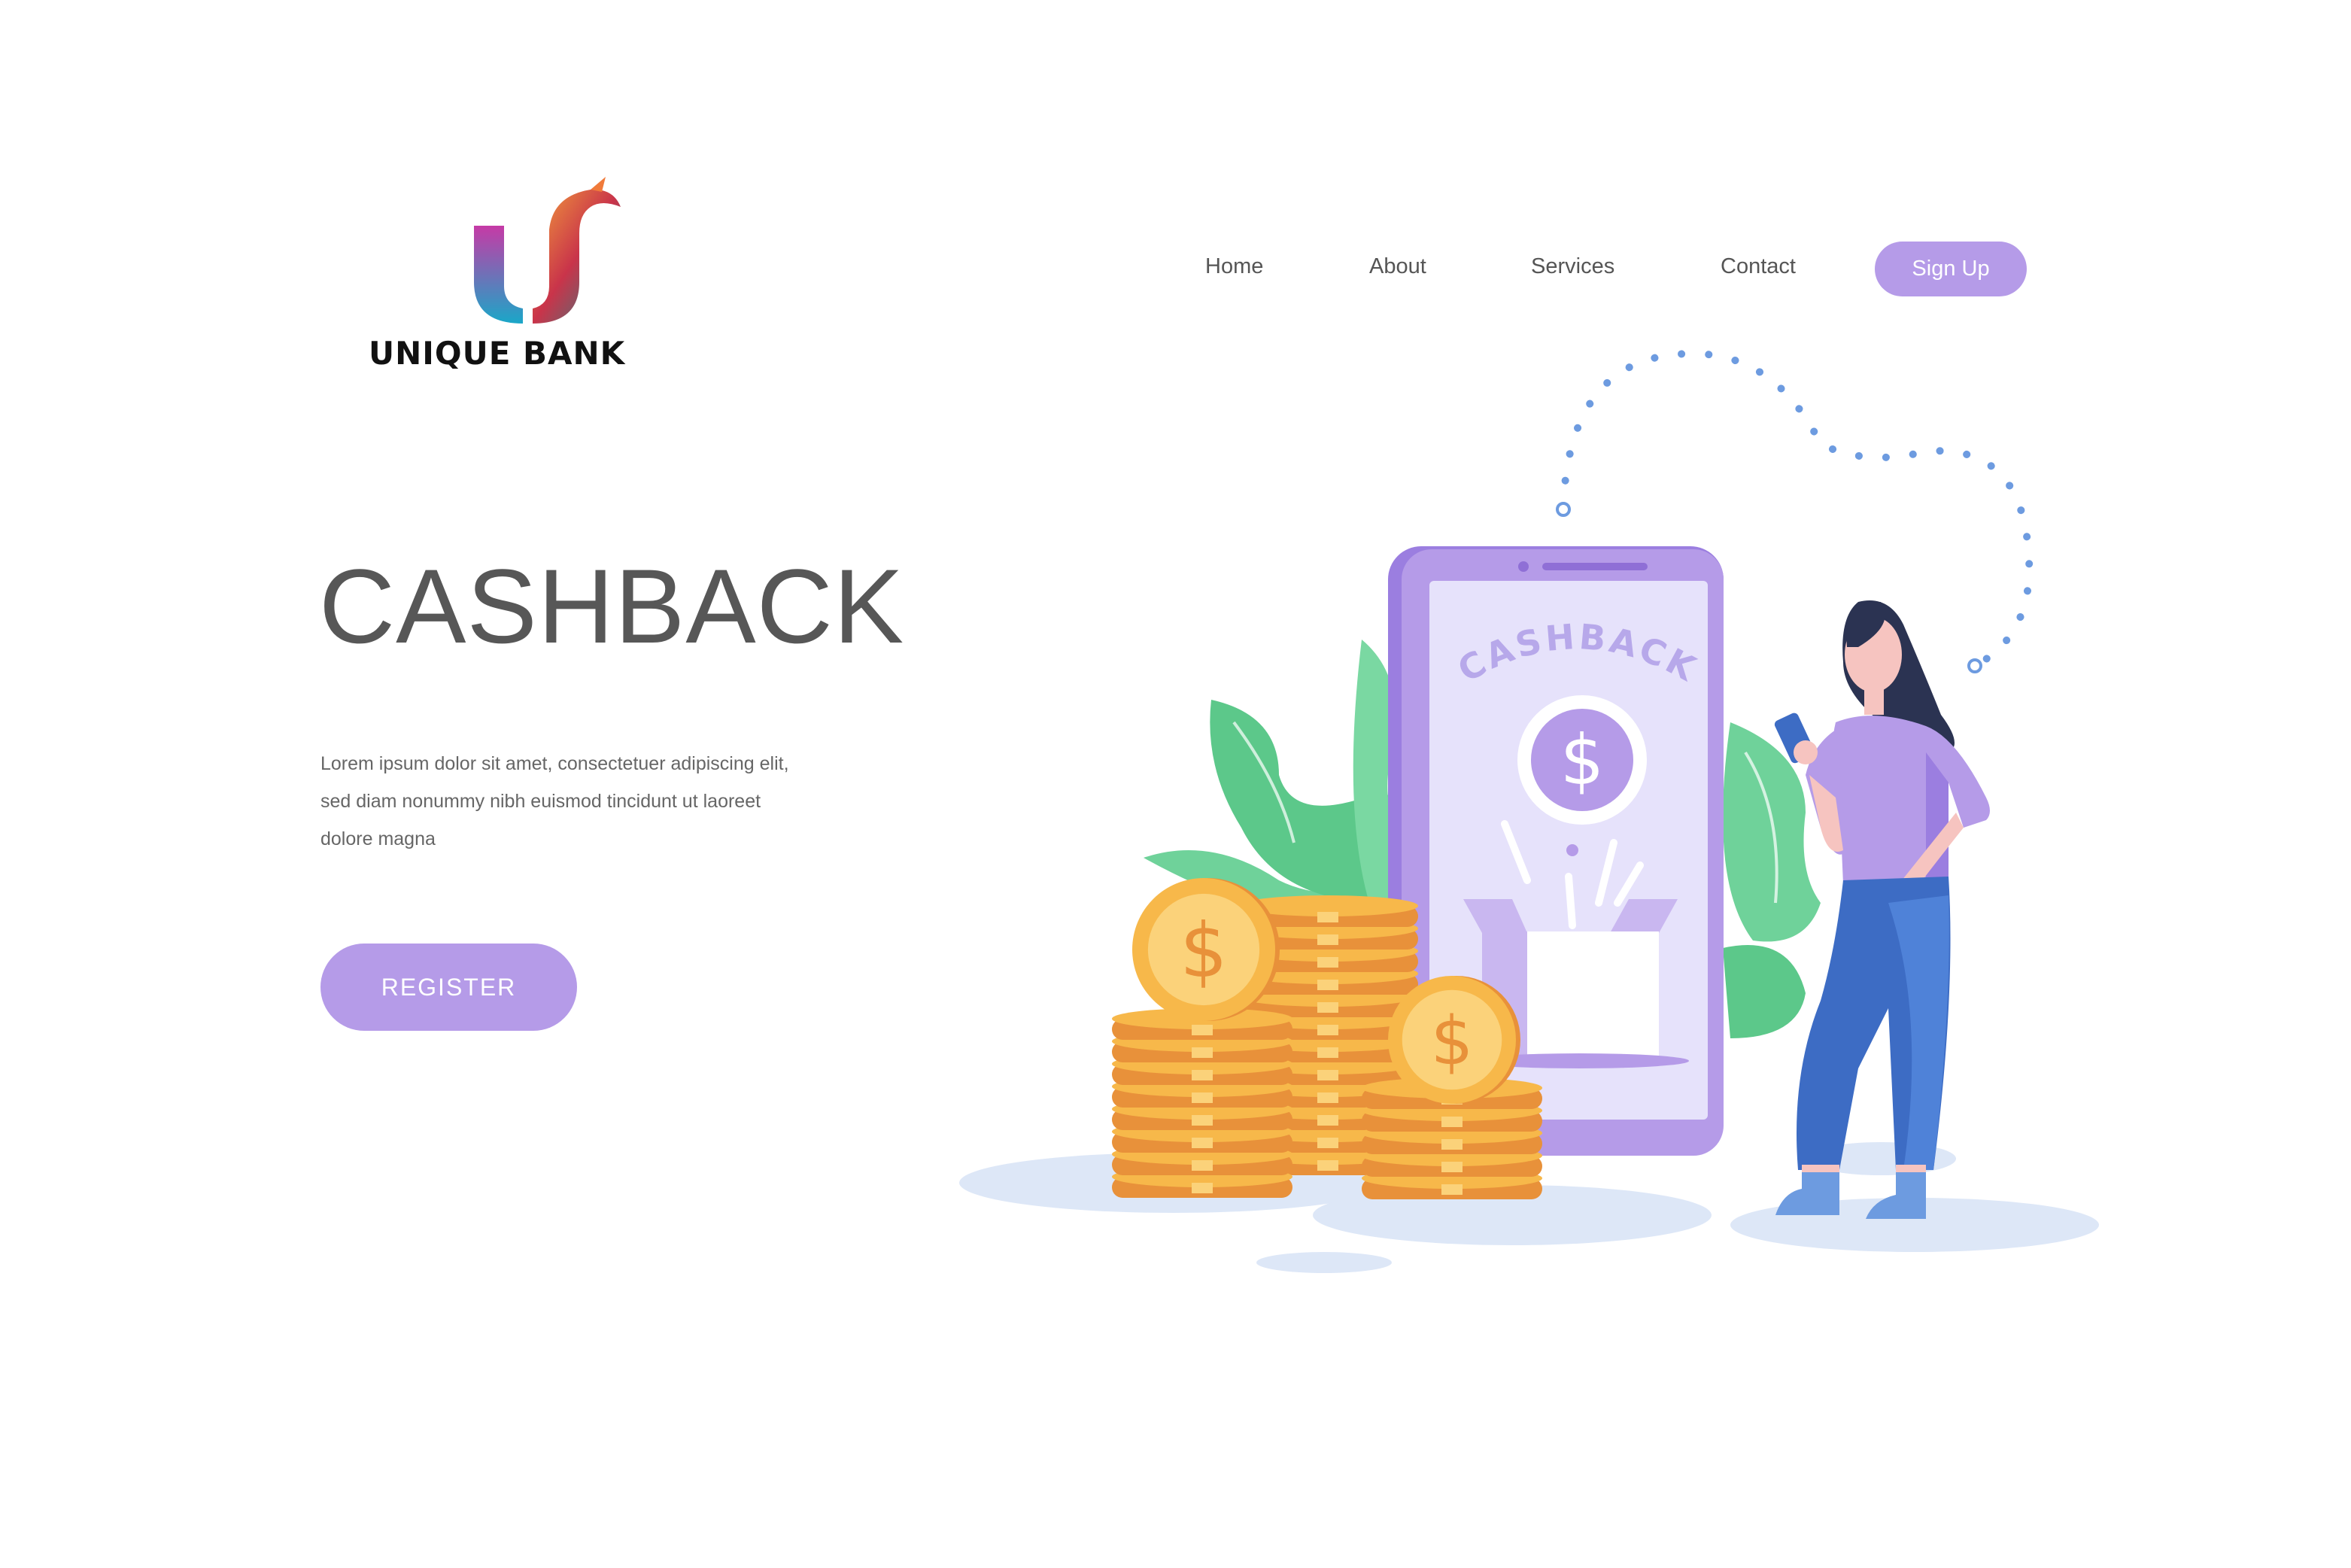 The width and height of the screenshot is (2351, 1568). Describe the element at coordinates (449, 988) in the screenshot. I see `register-button: REGISTER` at that location.